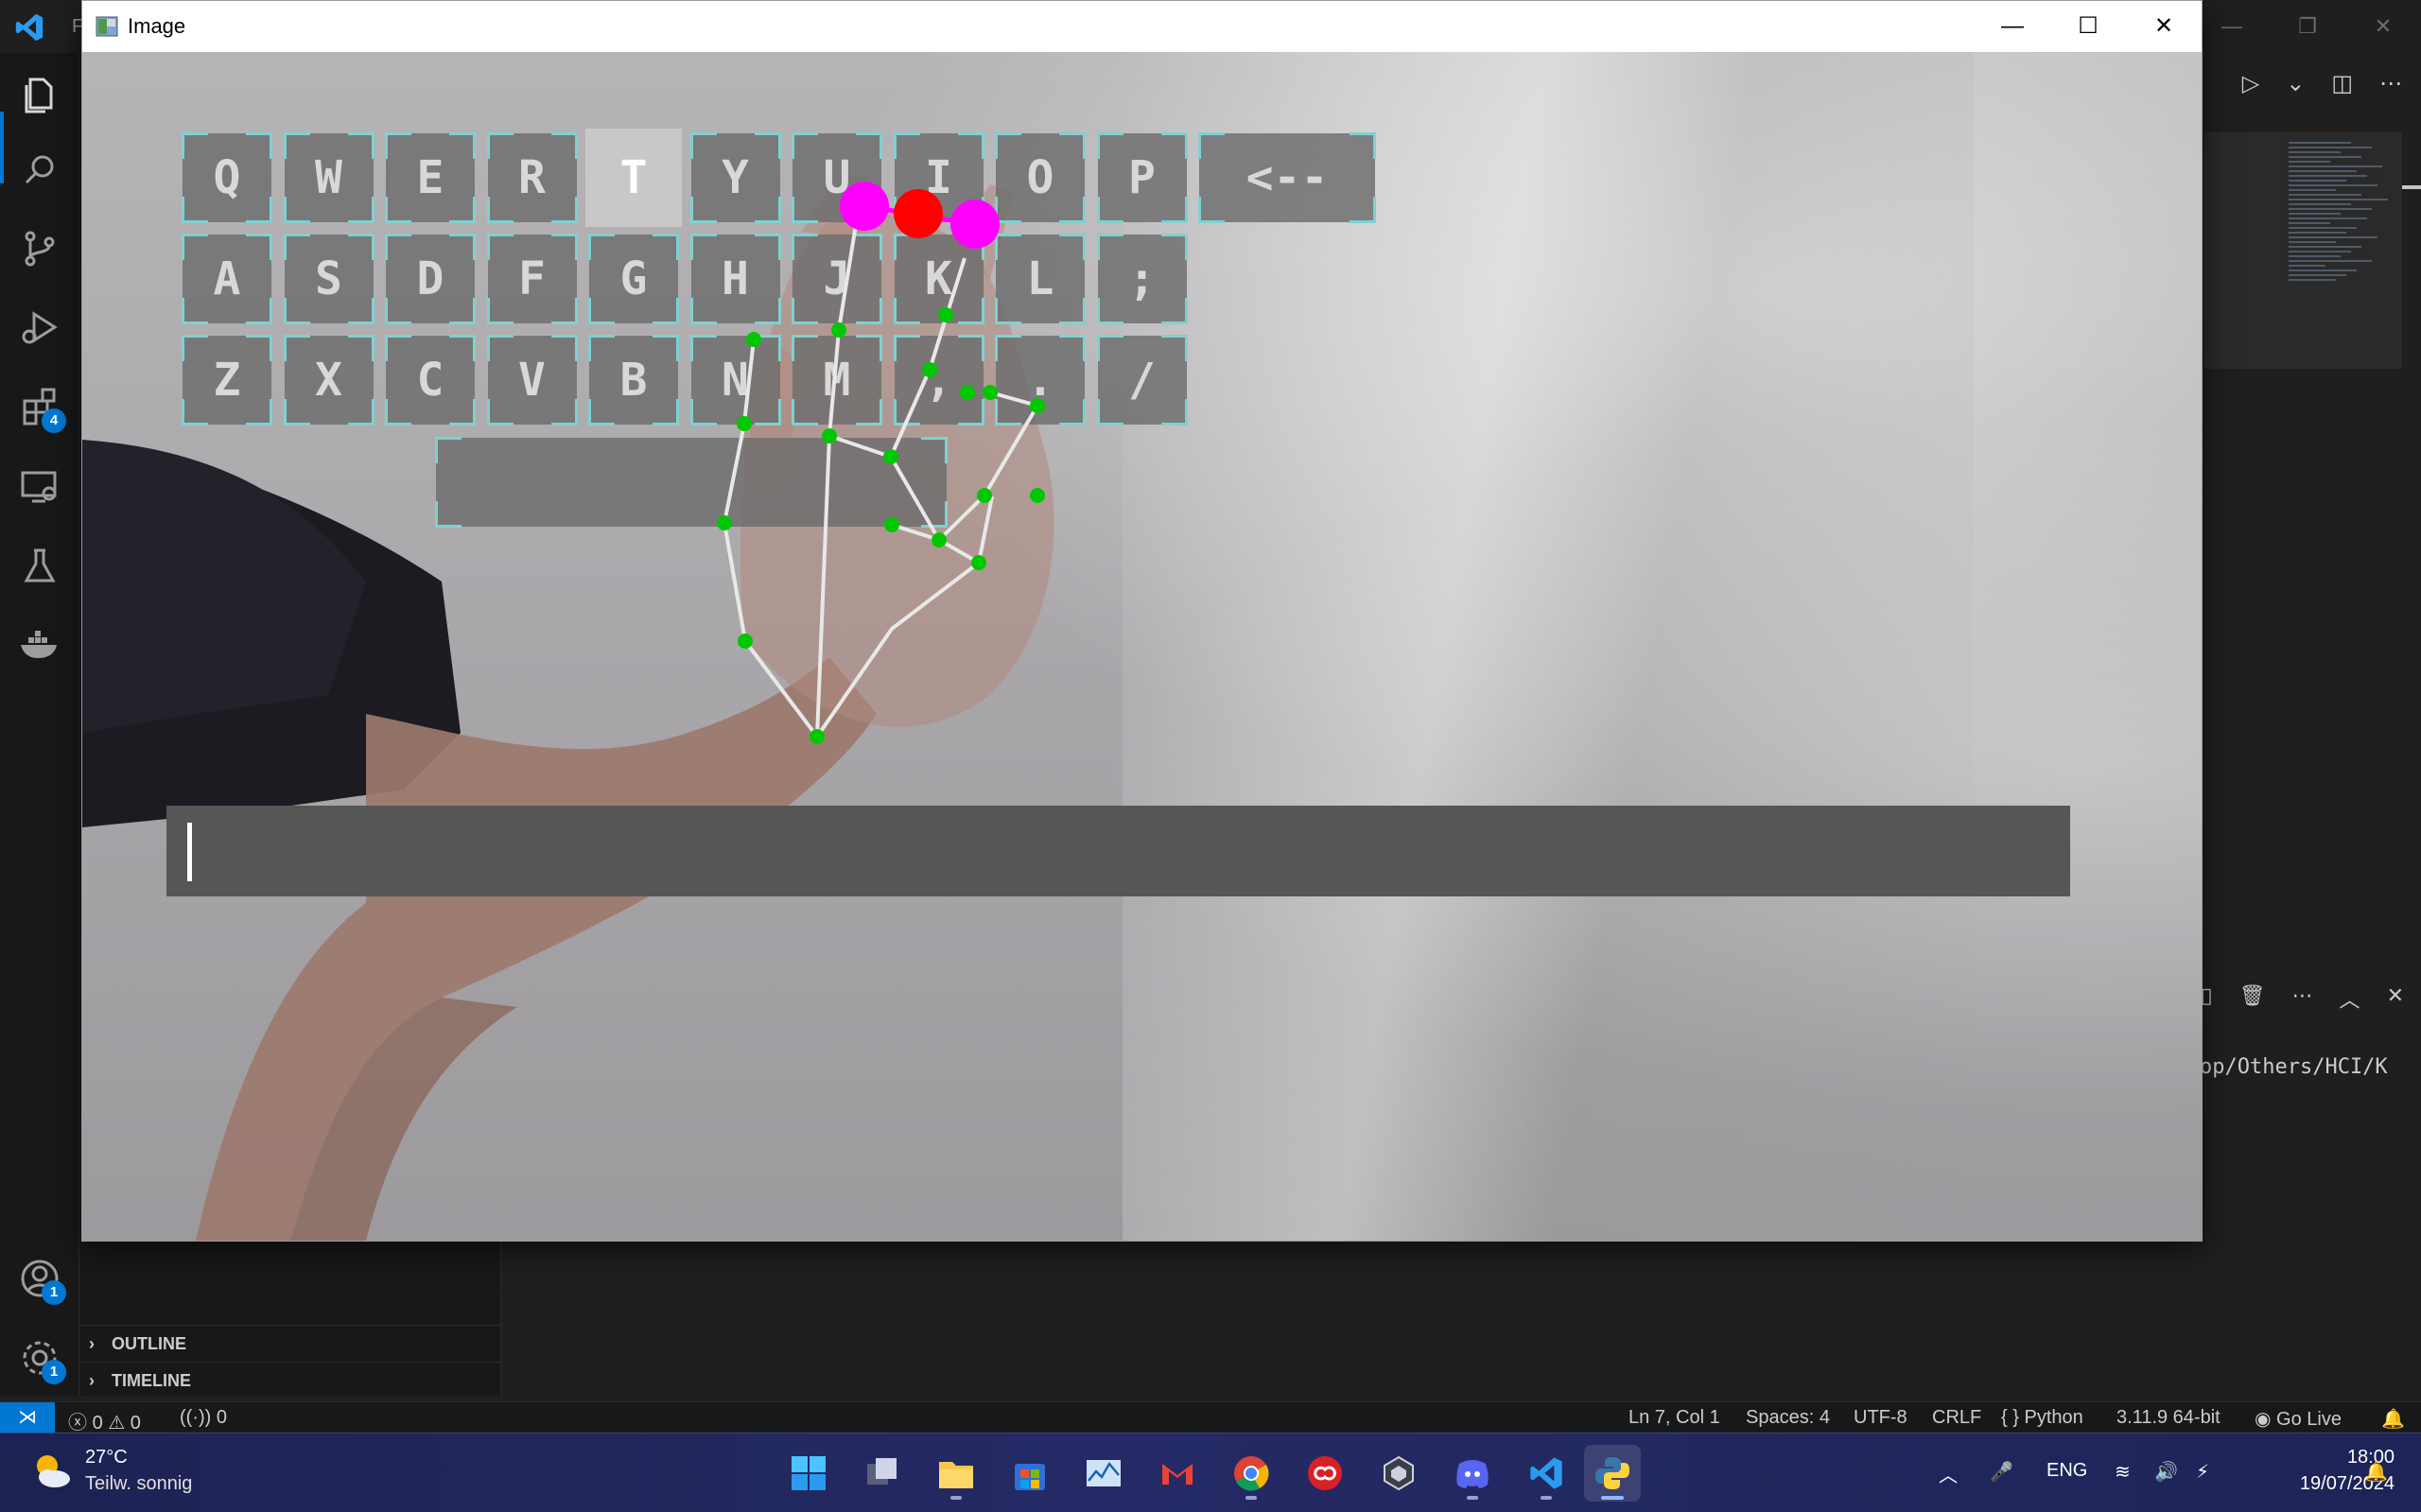 This screenshot has width=2421, height=1512. I want to click on accounts-badge: 1, so click(54, 1292).